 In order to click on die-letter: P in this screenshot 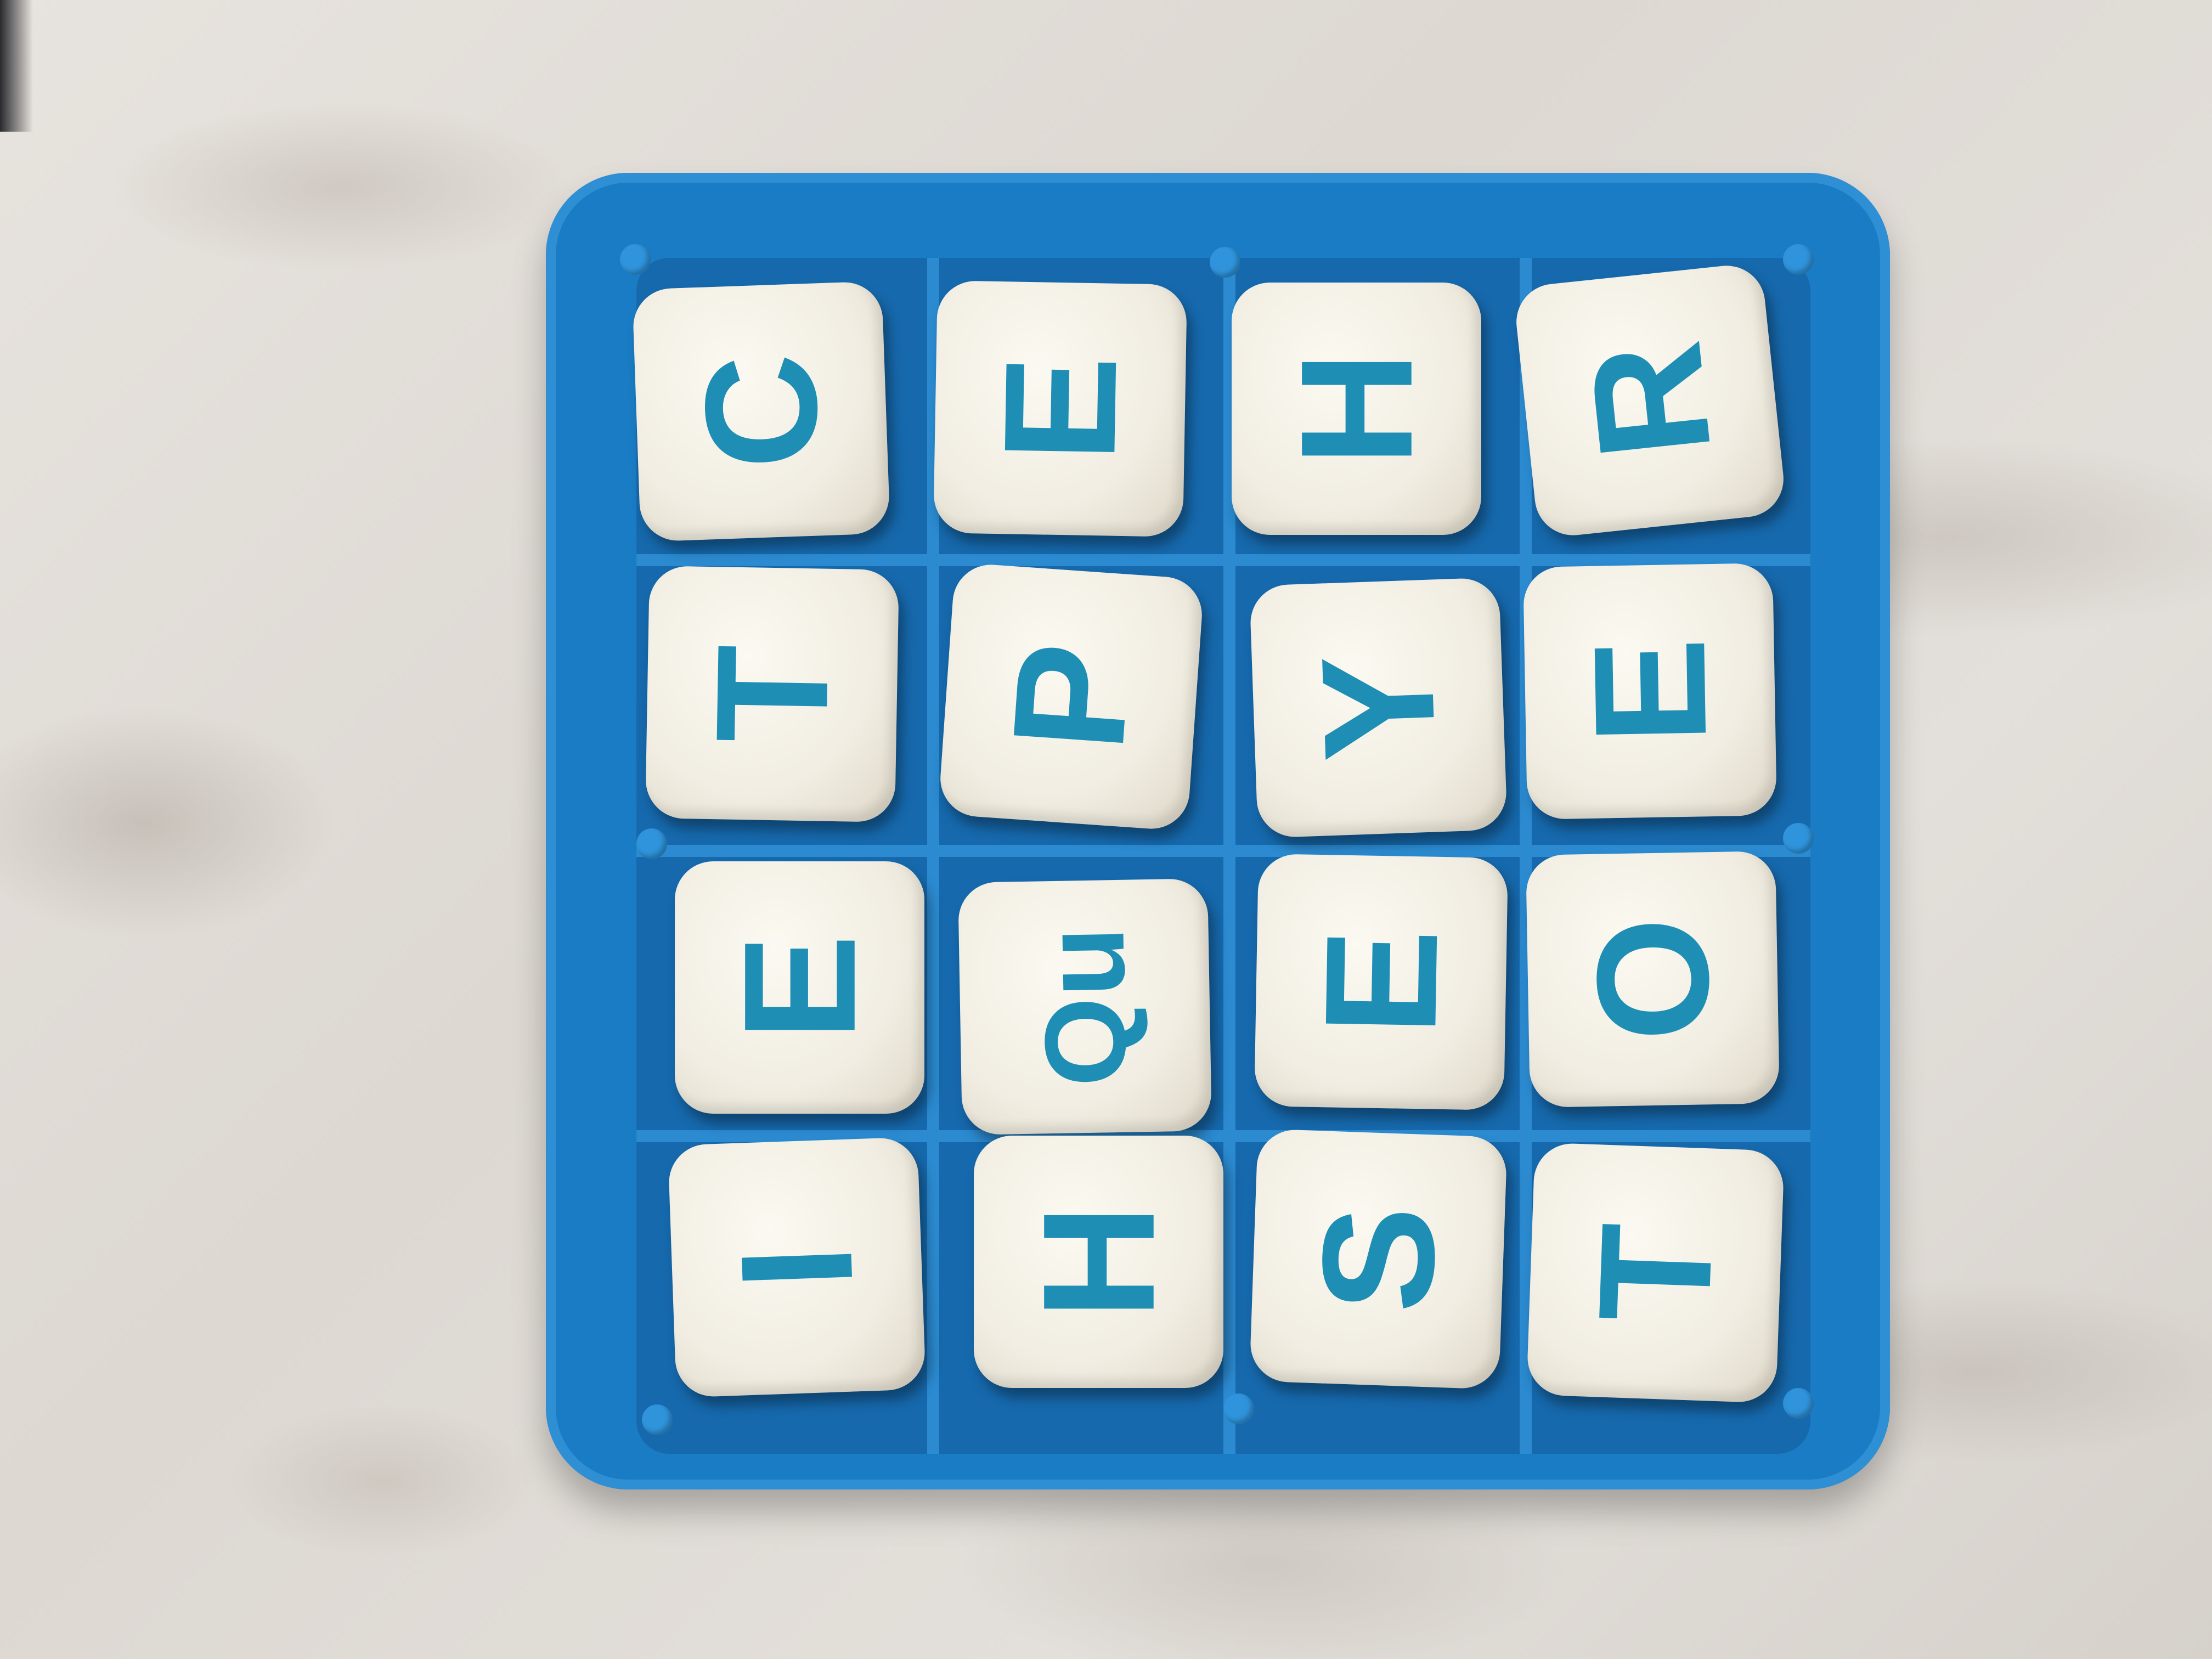, I will do `click(1071, 696)`.